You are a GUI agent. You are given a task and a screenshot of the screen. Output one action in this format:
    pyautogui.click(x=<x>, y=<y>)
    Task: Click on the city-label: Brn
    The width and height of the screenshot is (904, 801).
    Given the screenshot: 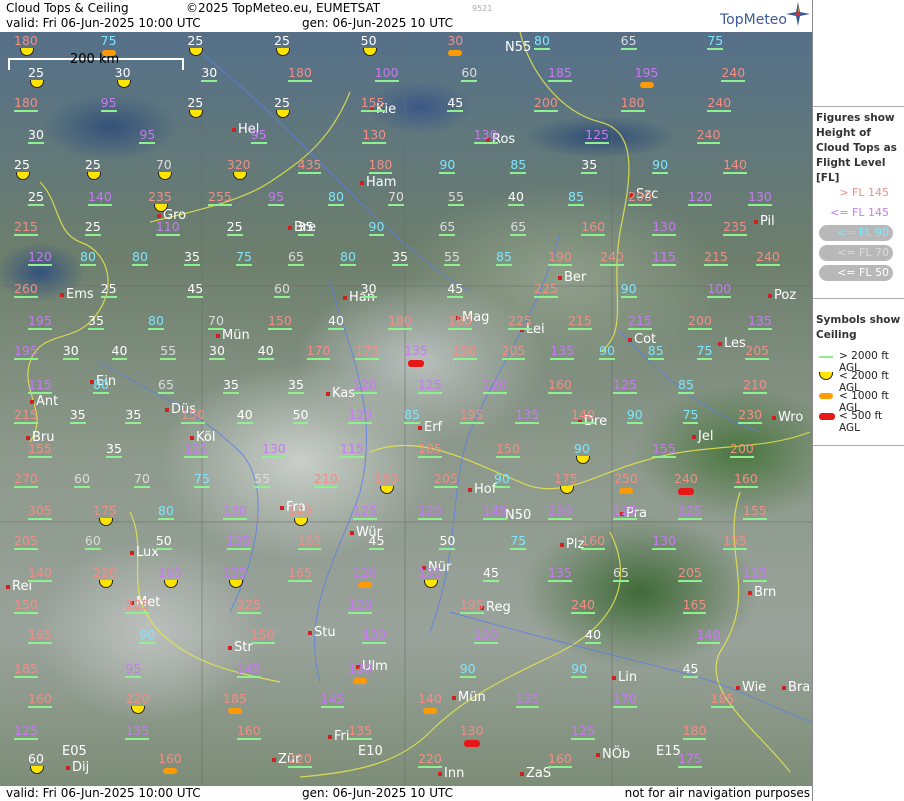 What is the action you would take?
    pyautogui.click(x=762, y=592)
    